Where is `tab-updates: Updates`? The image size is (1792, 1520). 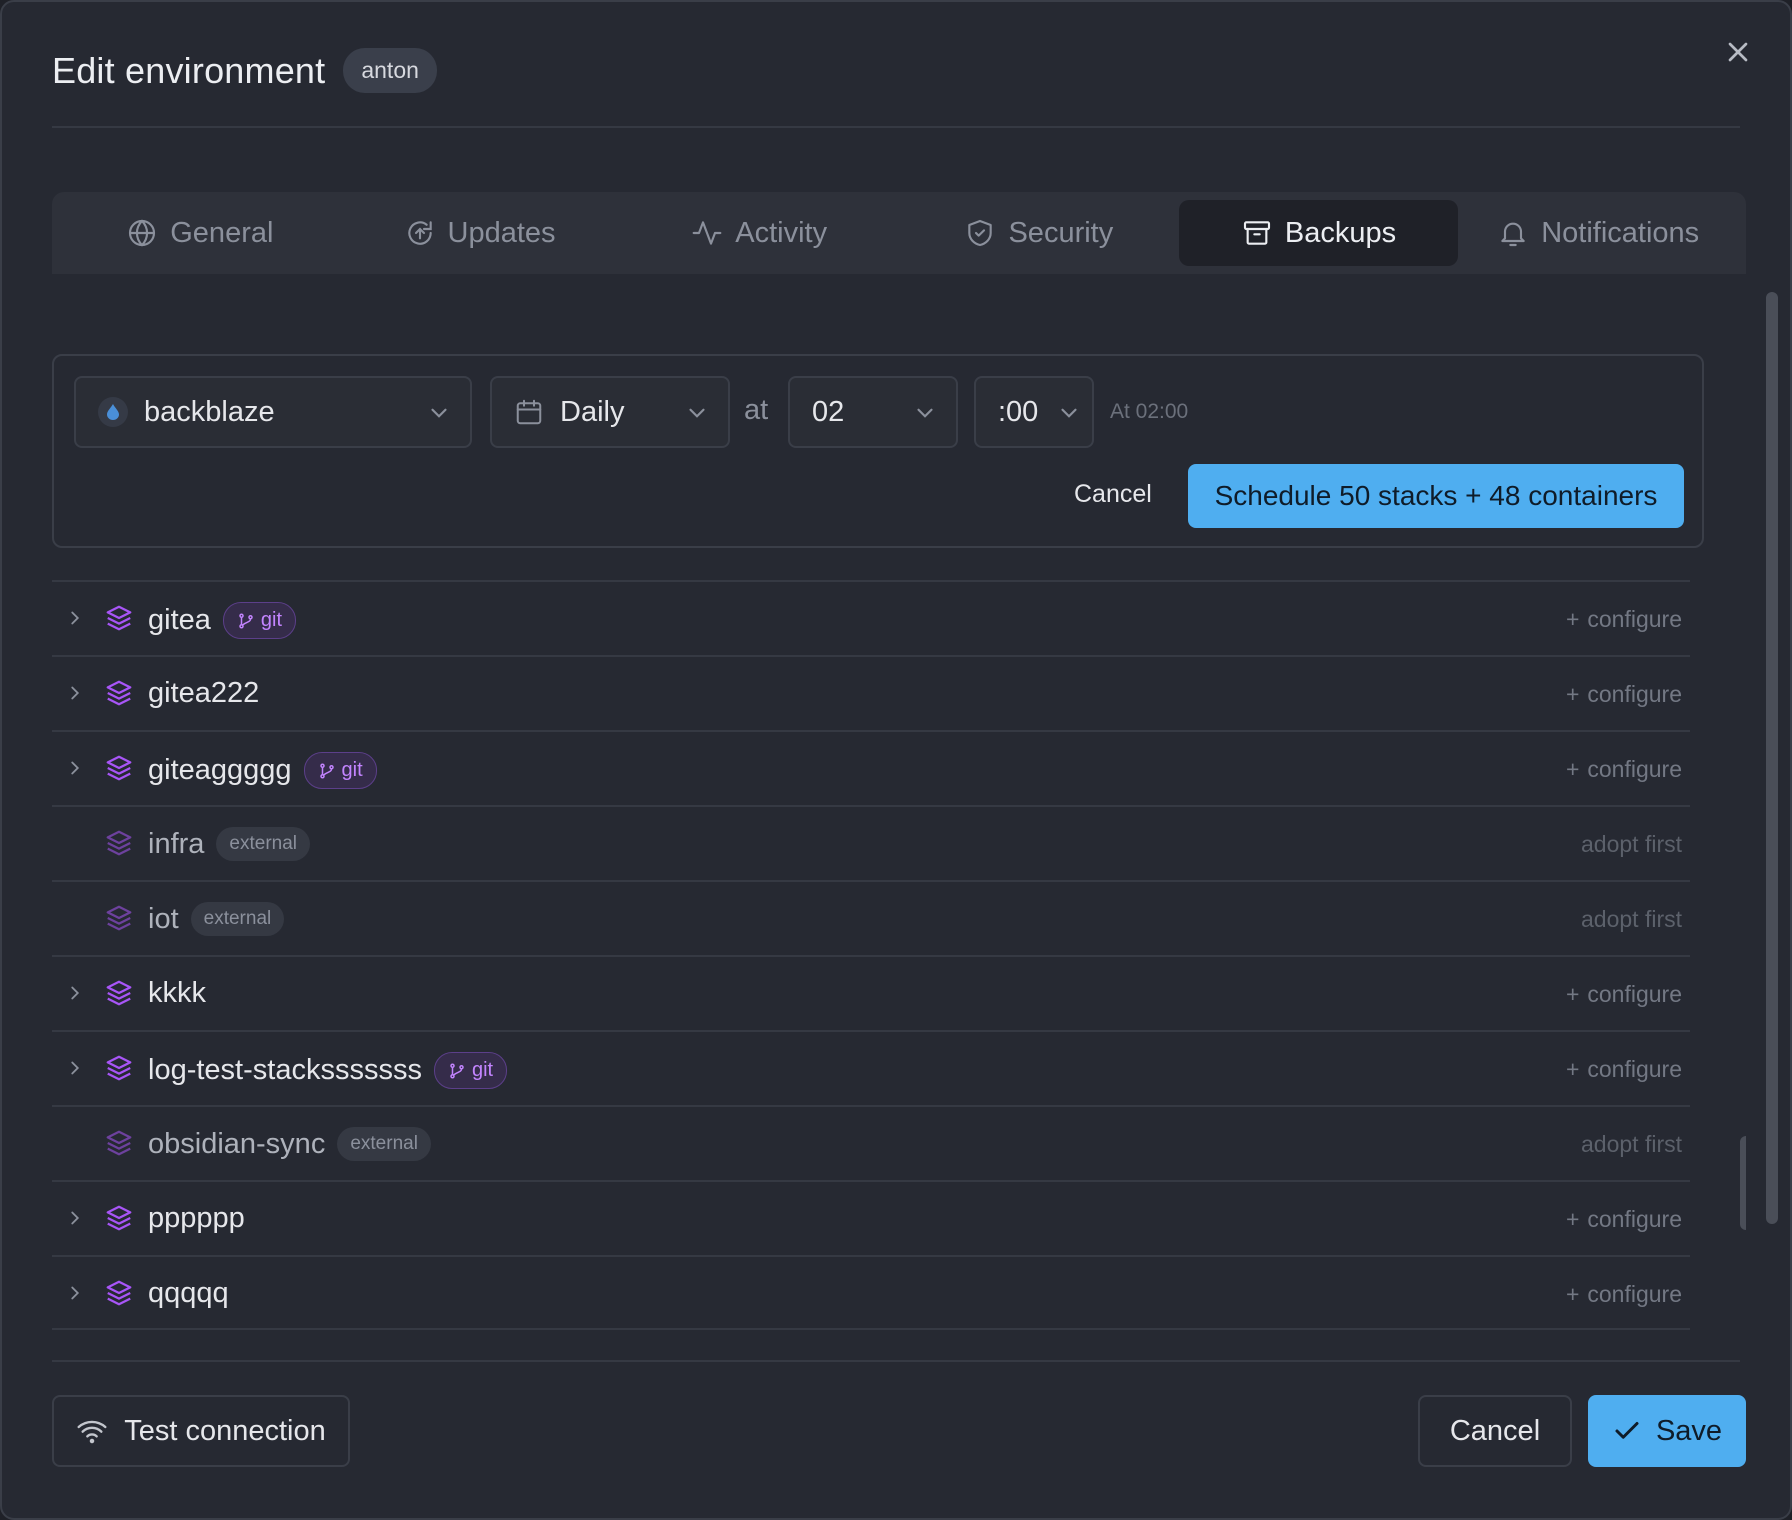 tab-updates: Updates is located at coordinates (480, 233).